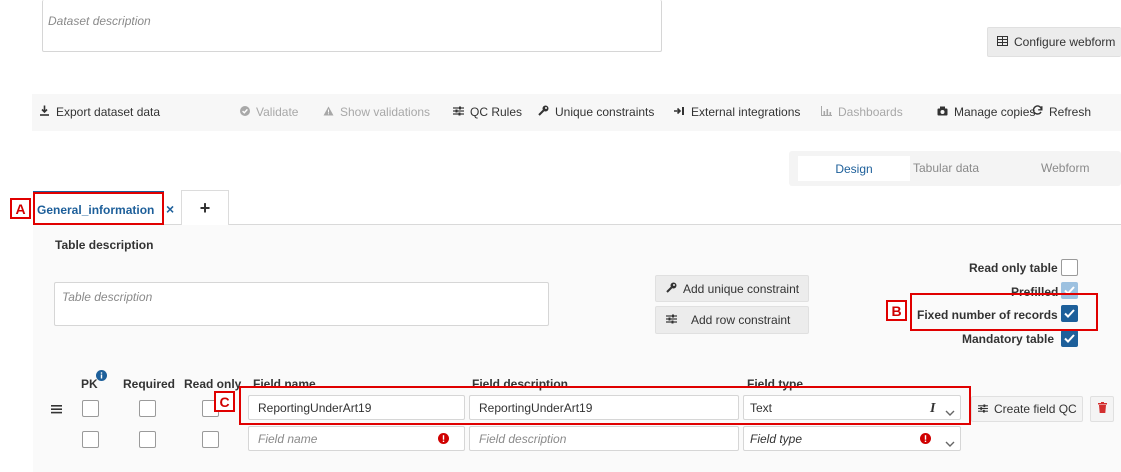  Describe the element at coordinates (107, 297) in the screenshot. I see `table-description-placeholder: Table description` at that location.